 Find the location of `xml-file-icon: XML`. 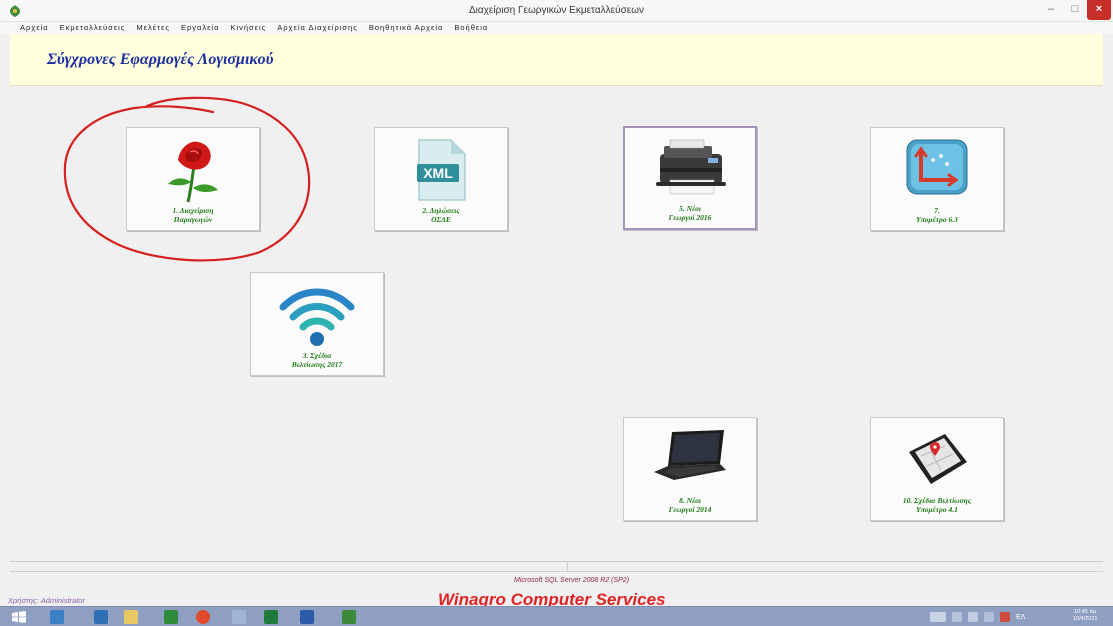

xml-file-icon: XML is located at coordinates (441, 170).